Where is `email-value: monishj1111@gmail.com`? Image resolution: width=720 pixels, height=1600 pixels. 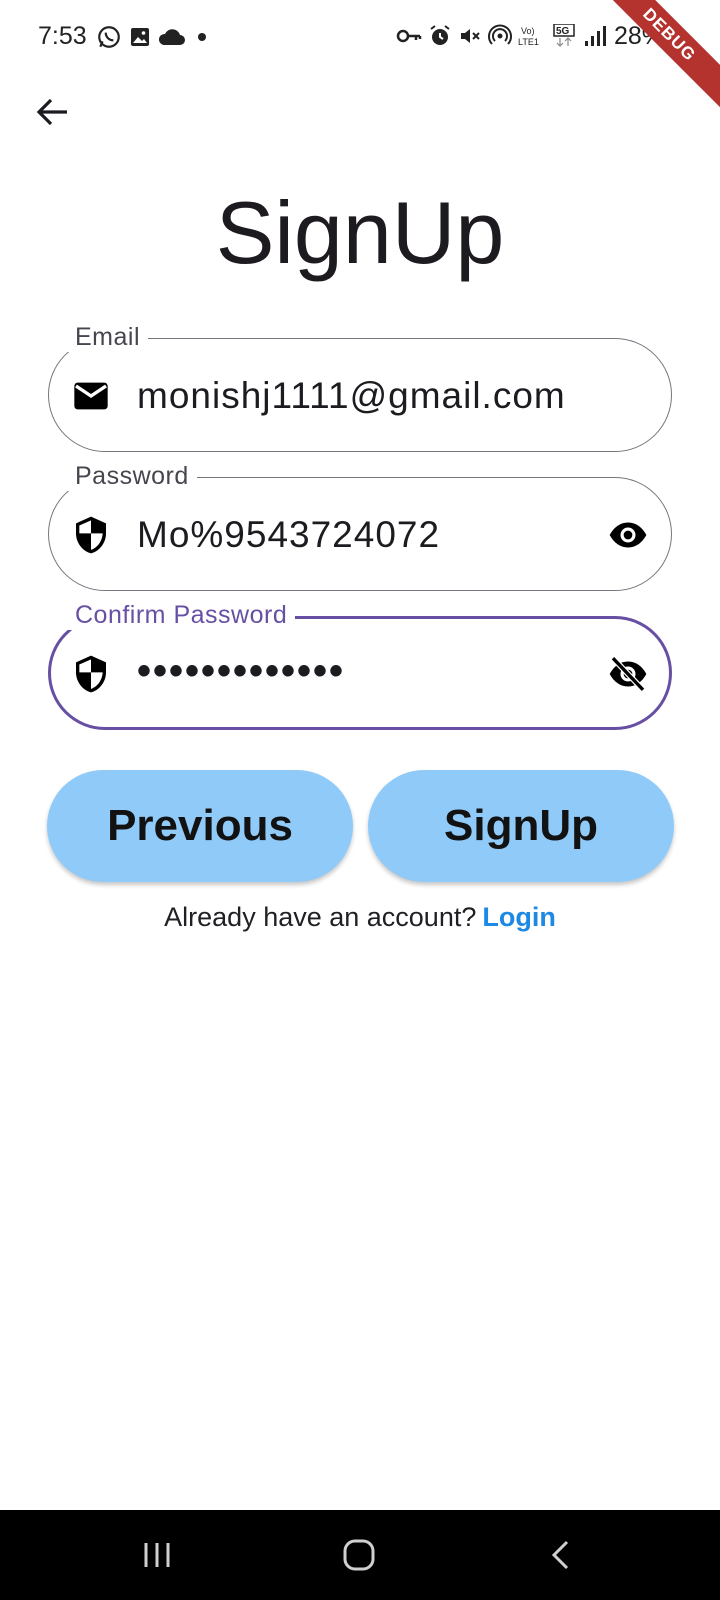 email-value: monishj1111@gmail.com is located at coordinates (351, 395).